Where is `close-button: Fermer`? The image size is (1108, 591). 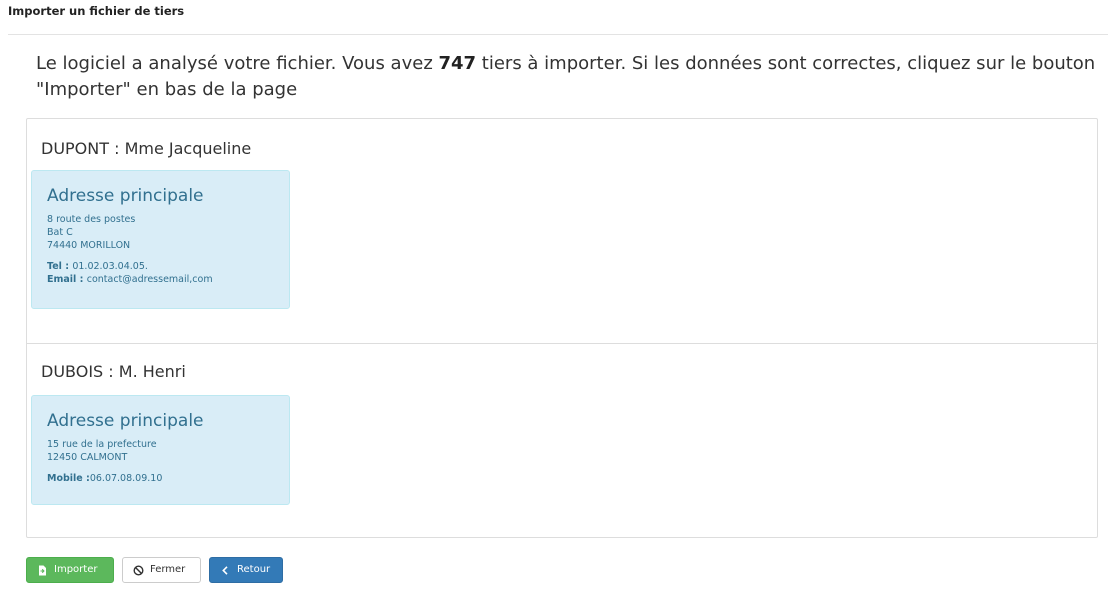 close-button: Fermer is located at coordinates (161, 570).